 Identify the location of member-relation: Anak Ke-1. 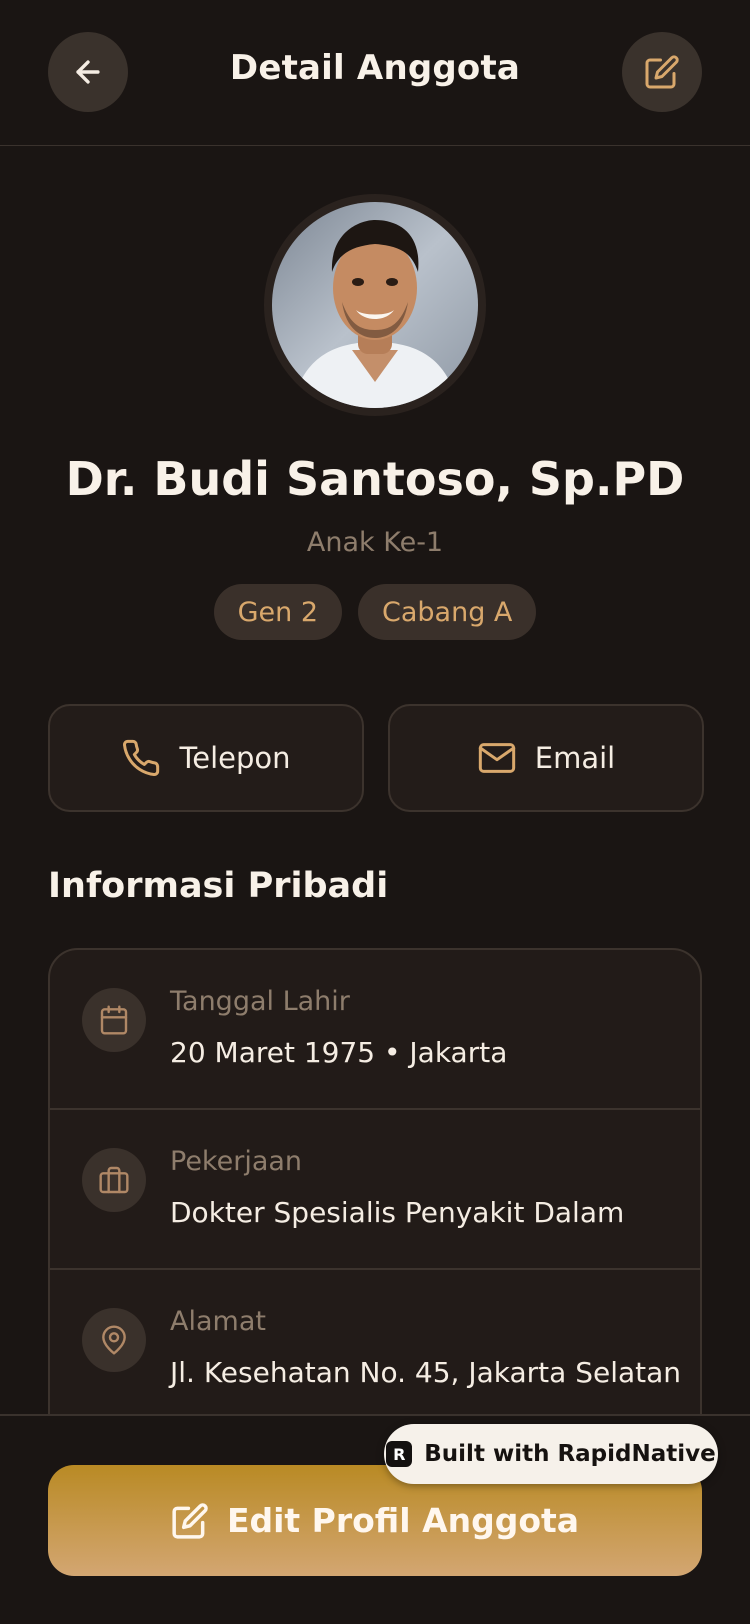
(375, 542).